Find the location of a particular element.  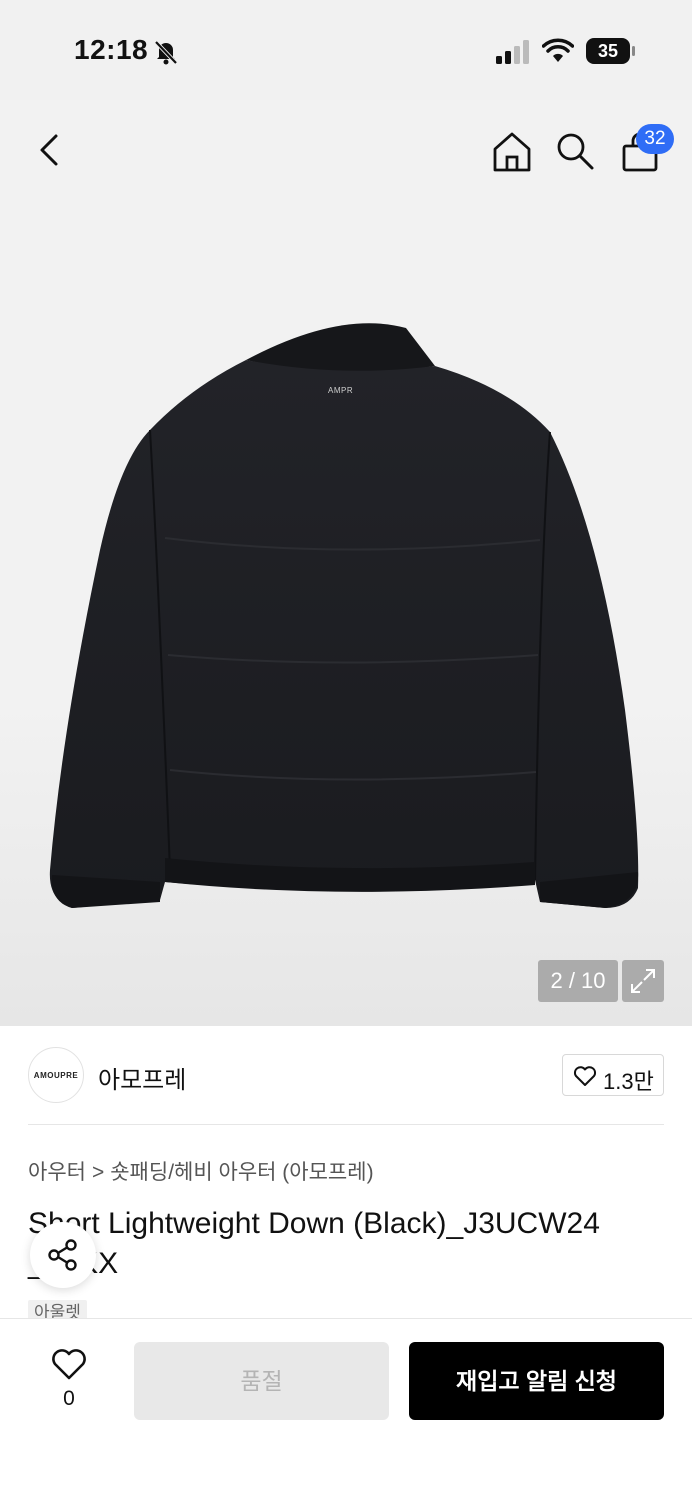

brand-logo: AMOUPRE is located at coordinates (56, 1075).